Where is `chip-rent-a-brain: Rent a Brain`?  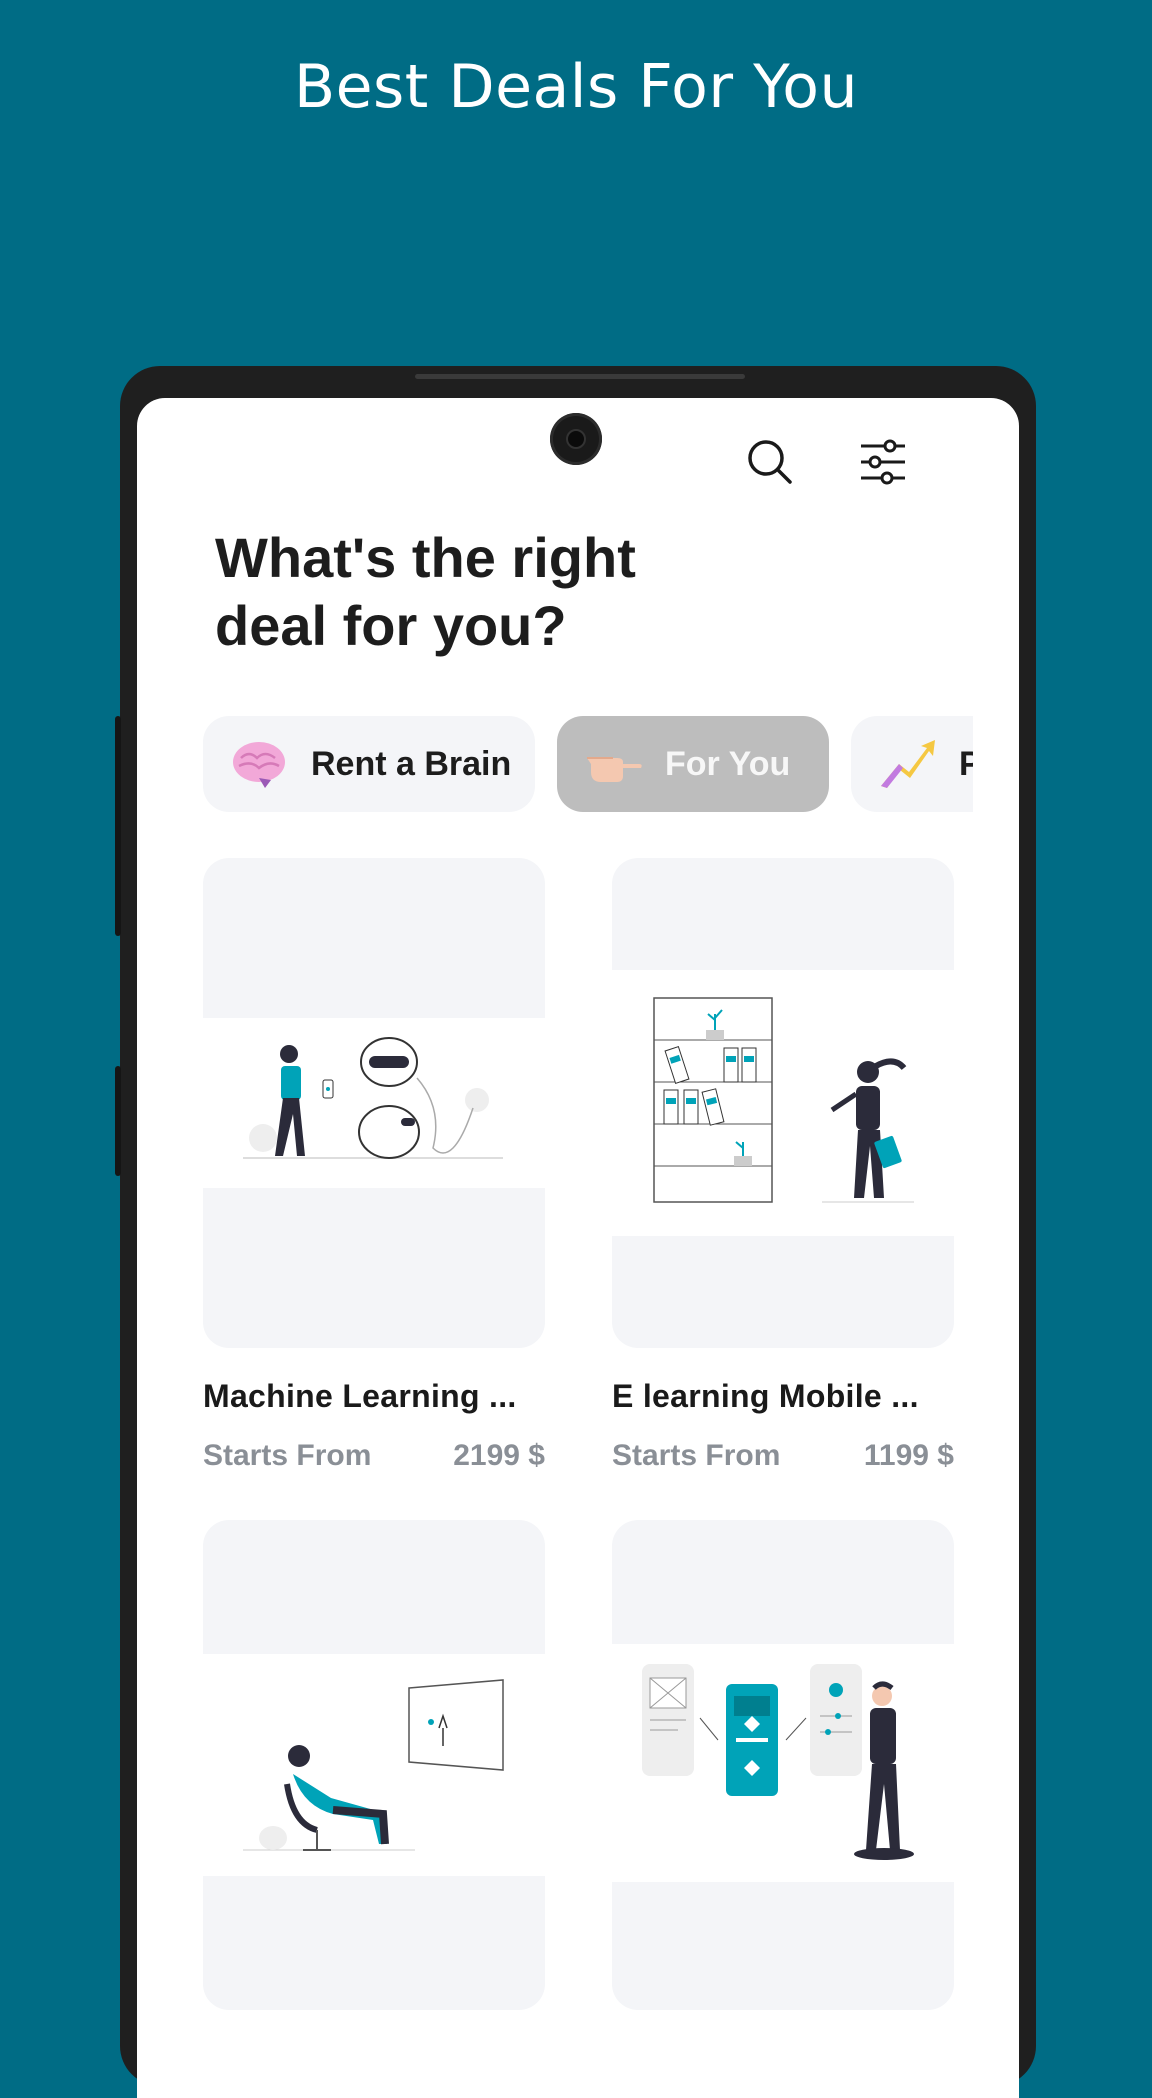
chip-rent-a-brain: Rent a Brain is located at coordinates (369, 764).